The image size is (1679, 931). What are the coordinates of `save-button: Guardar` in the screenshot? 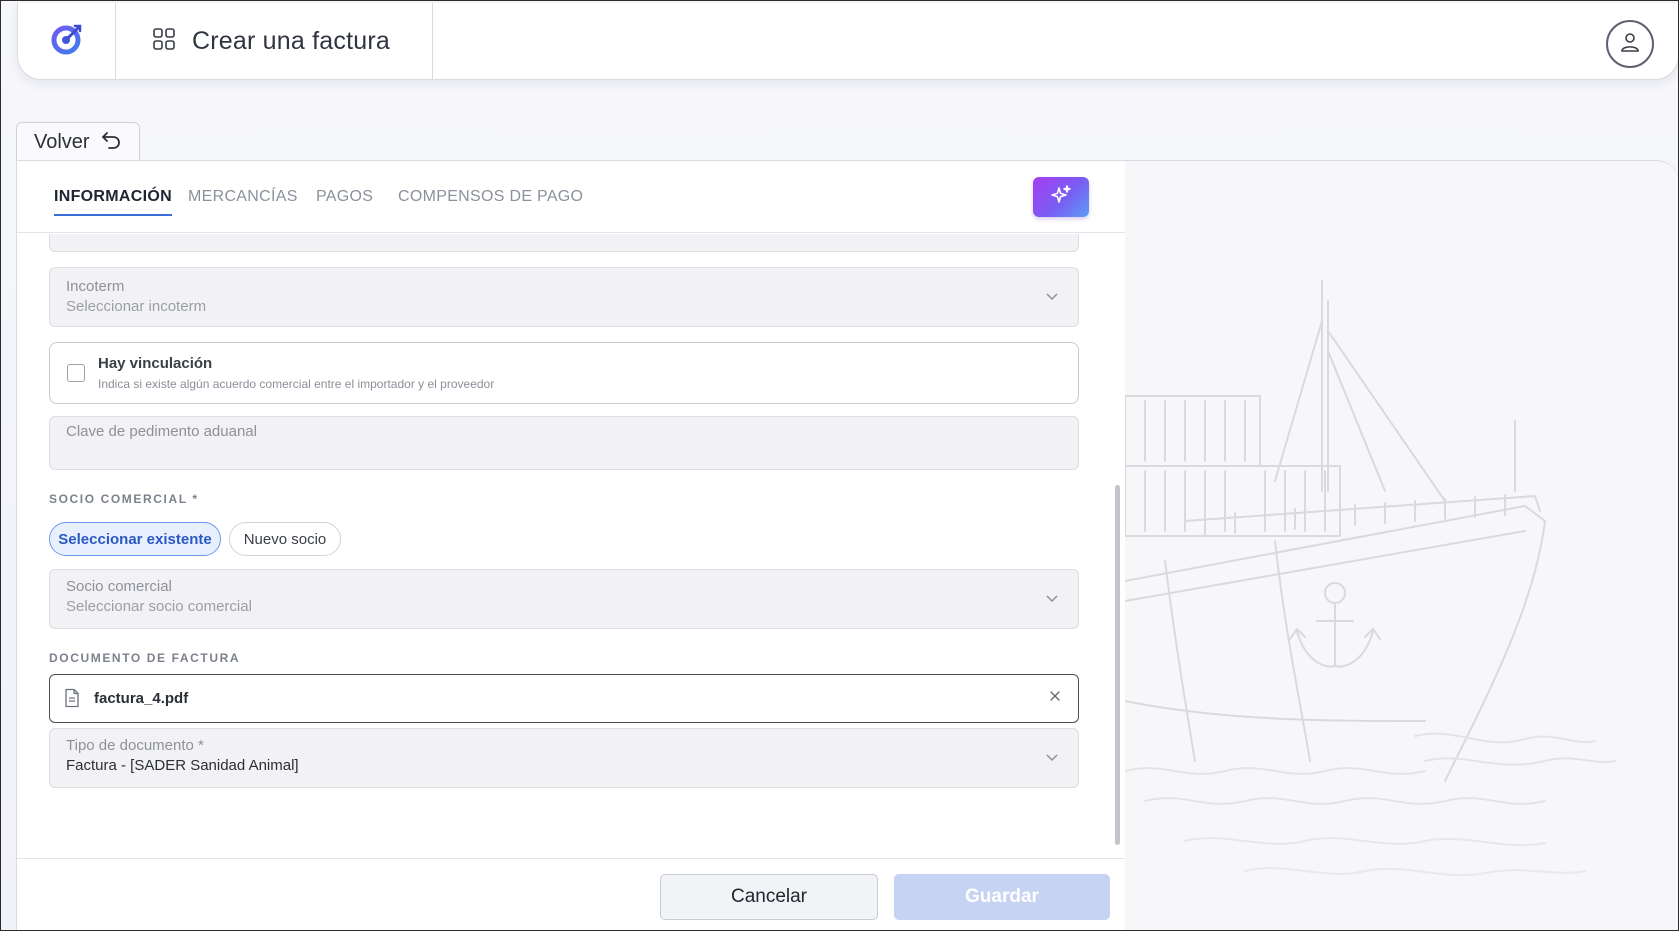 It's located at (1002, 897).